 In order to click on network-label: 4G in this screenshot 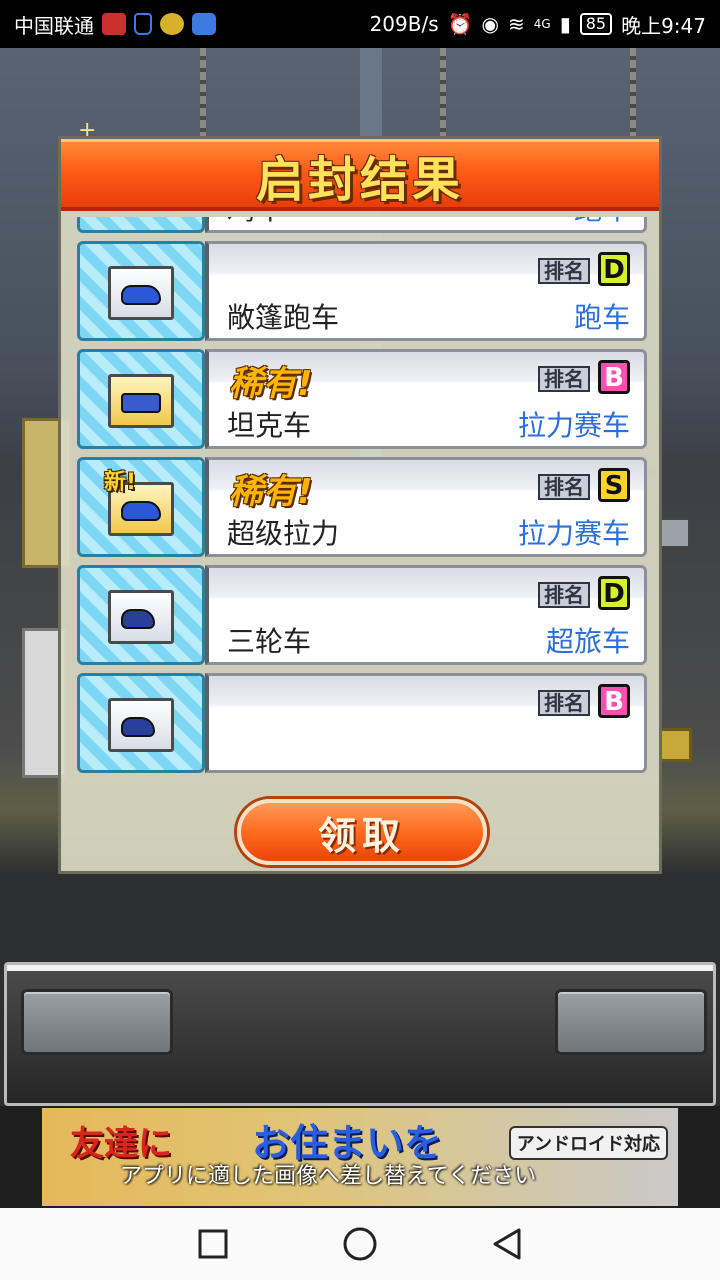, I will do `click(542, 24)`.